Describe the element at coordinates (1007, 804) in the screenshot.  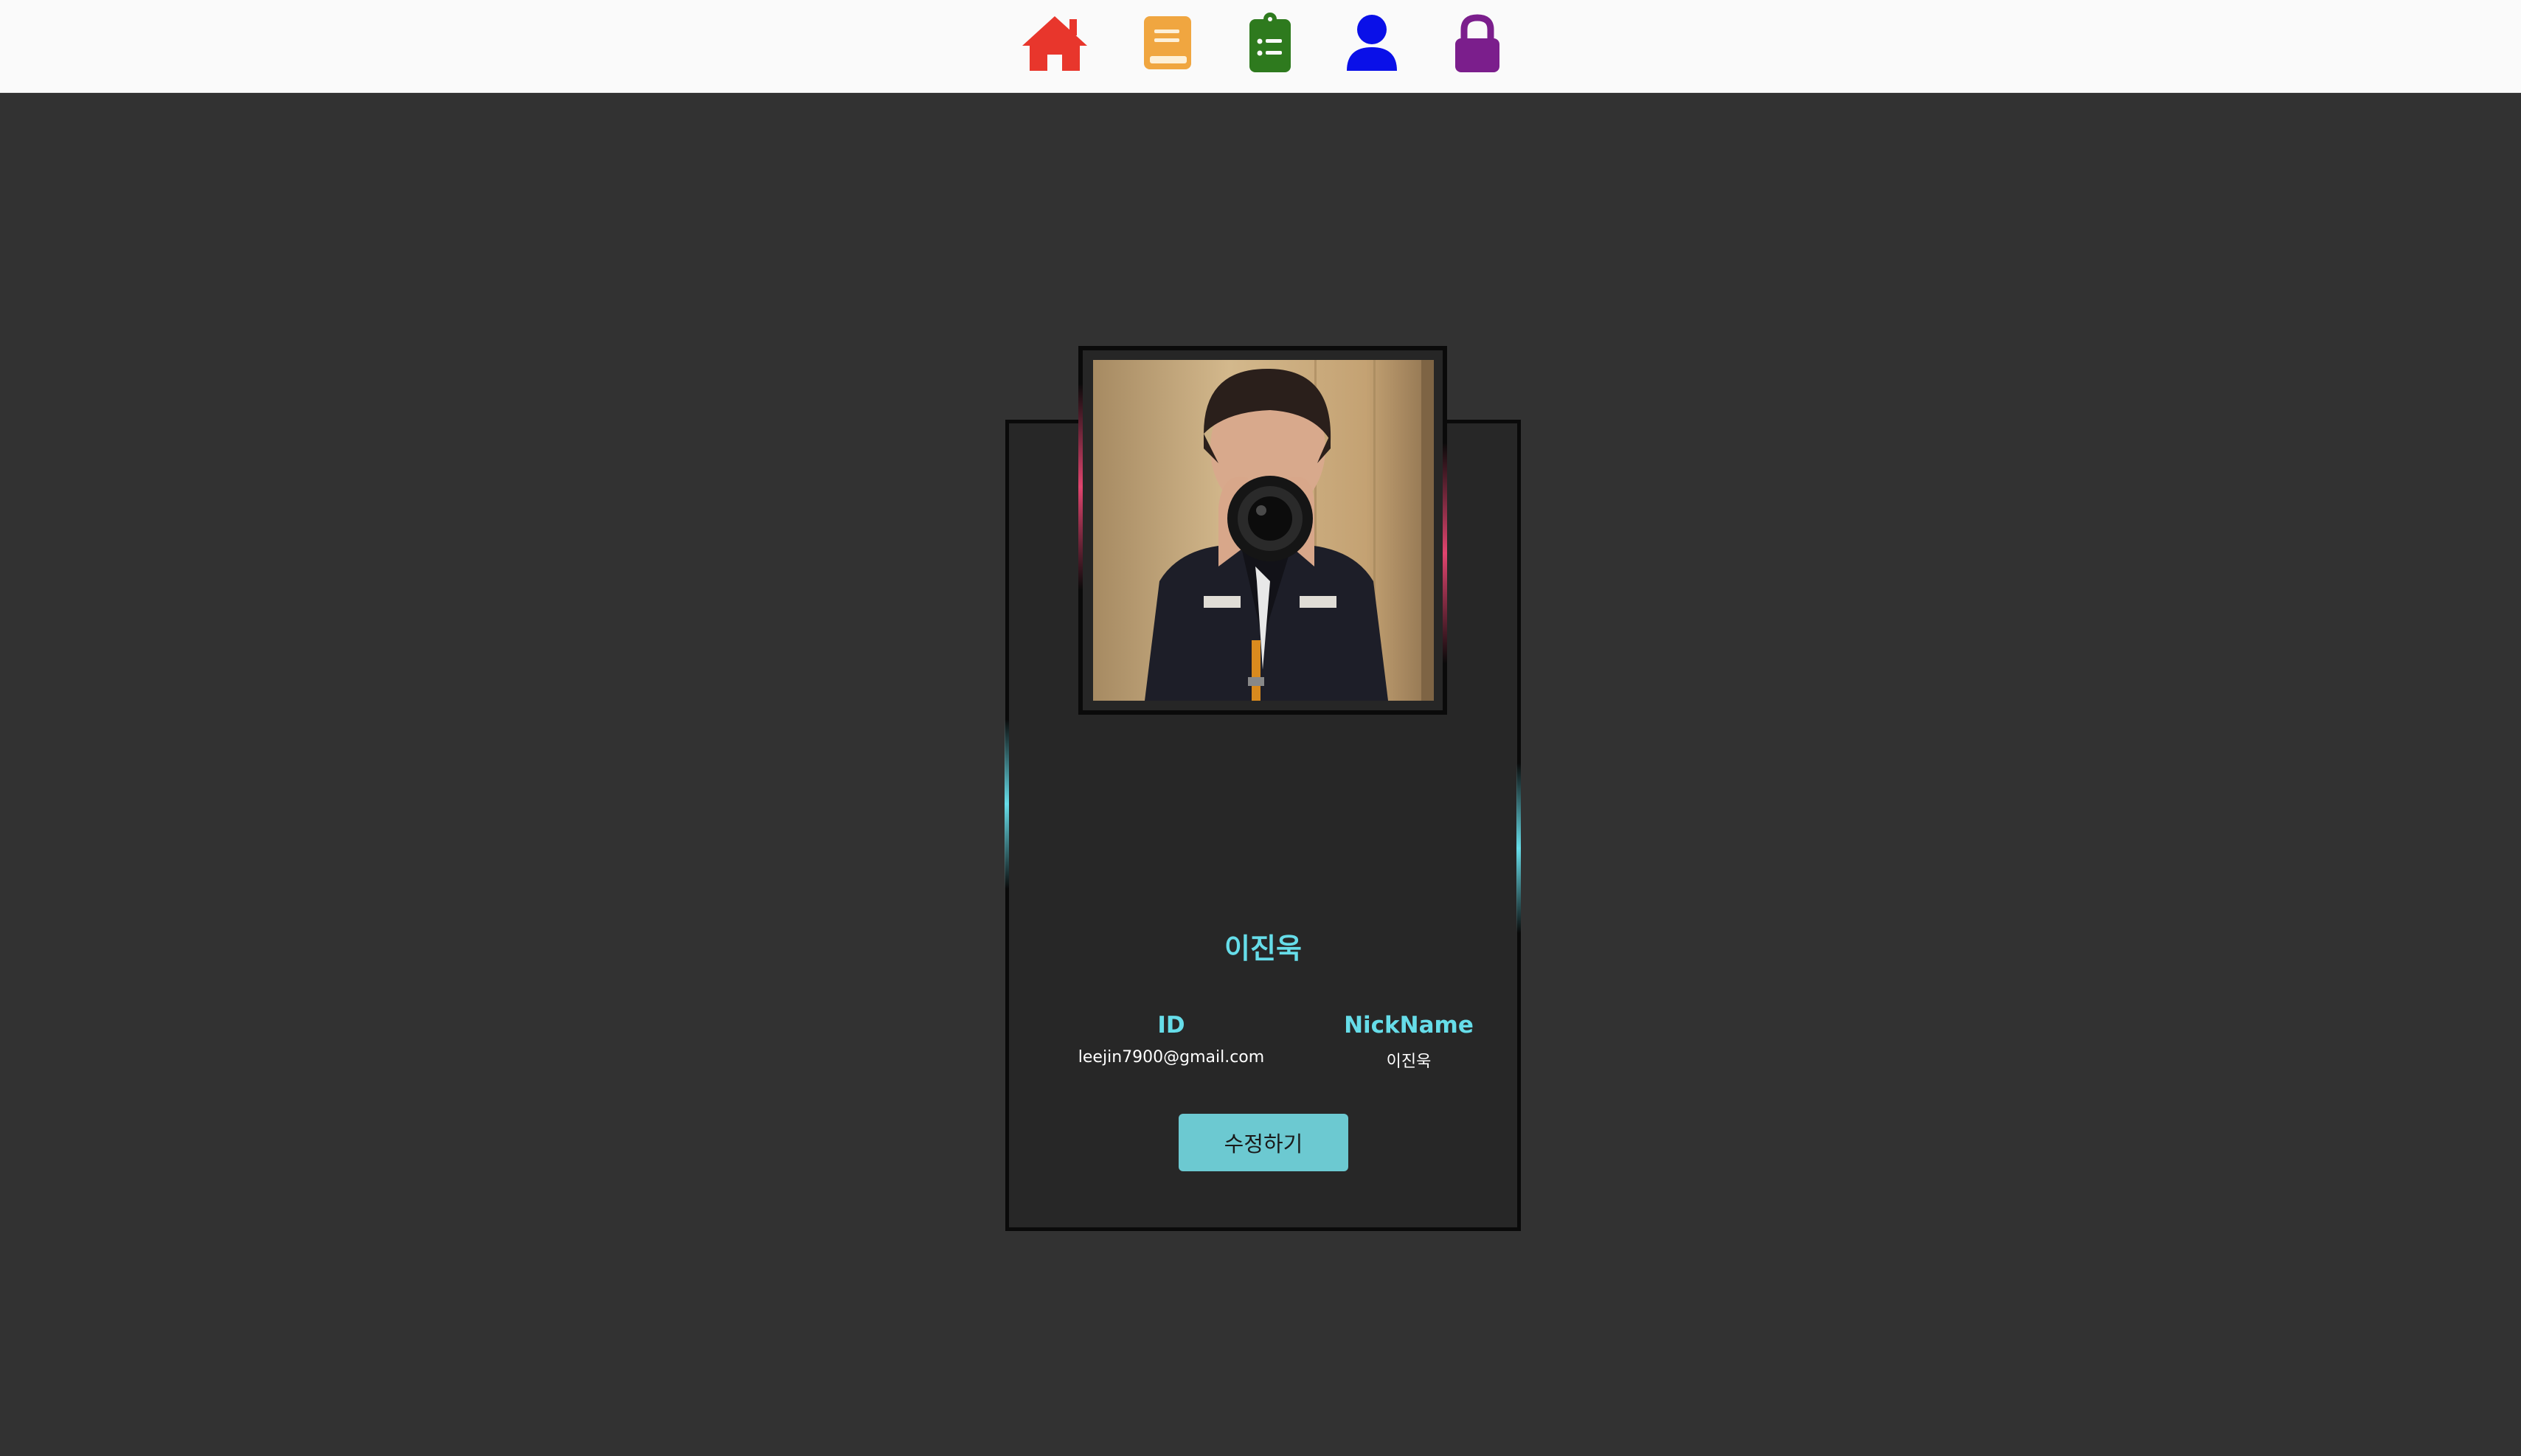
I see `card-glow-left` at that location.